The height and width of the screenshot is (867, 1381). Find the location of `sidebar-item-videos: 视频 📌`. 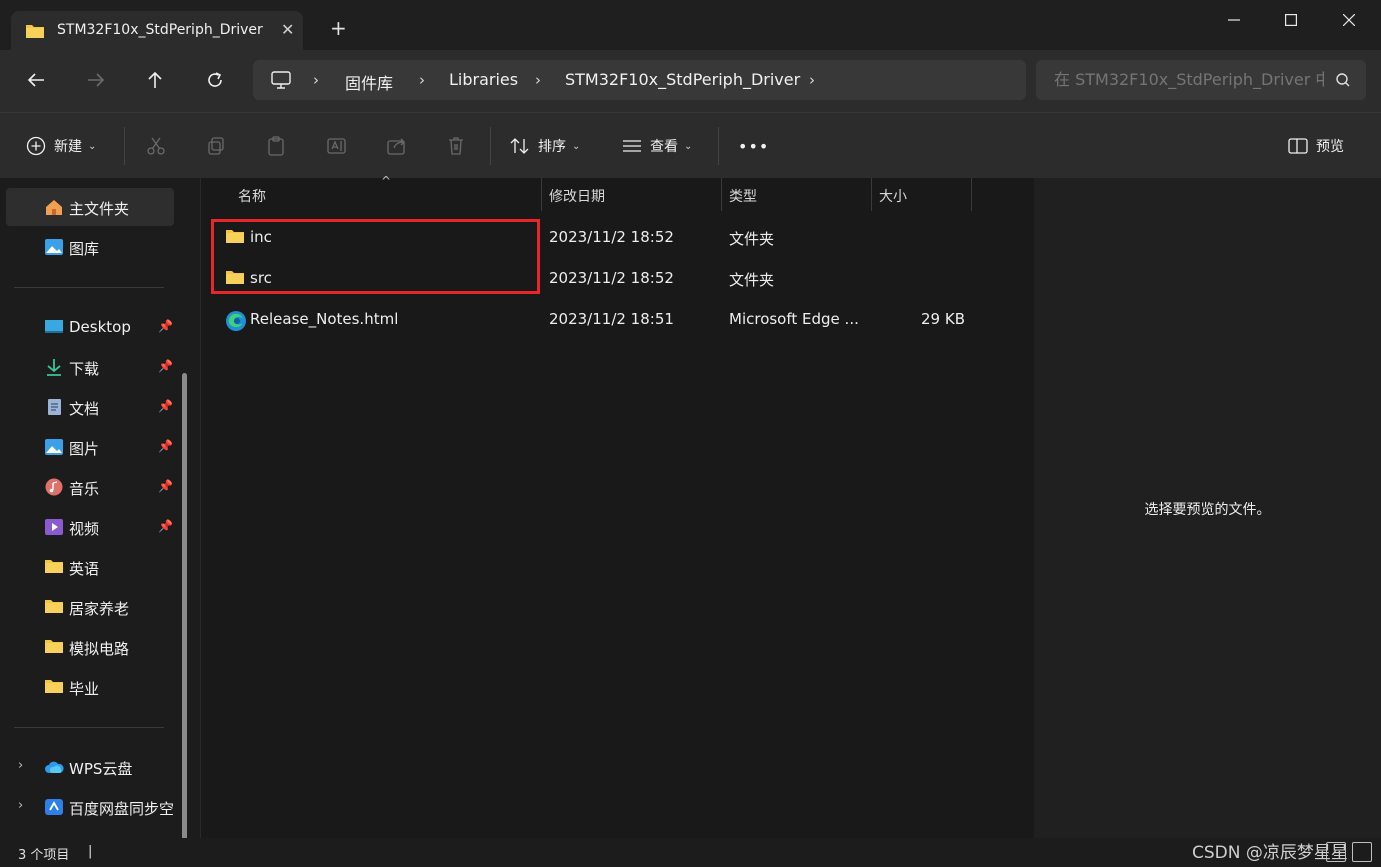

sidebar-item-videos: 视频 📌 is located at coordinates (90, 527).